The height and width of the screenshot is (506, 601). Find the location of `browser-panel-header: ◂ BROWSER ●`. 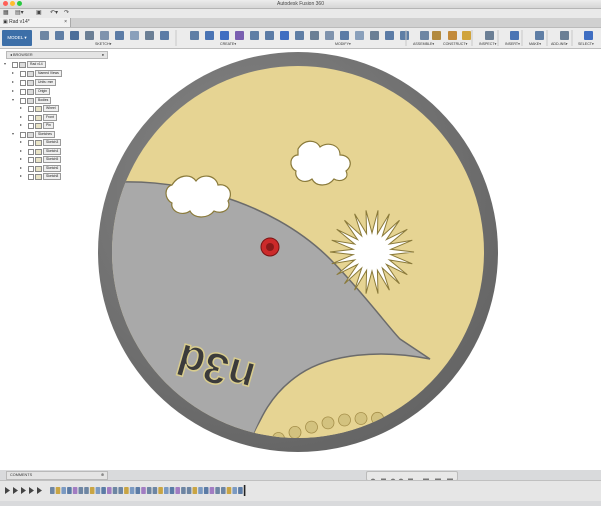

browser-panel-header: ◂ BROWSER ● is located at coordinates (57, 55).